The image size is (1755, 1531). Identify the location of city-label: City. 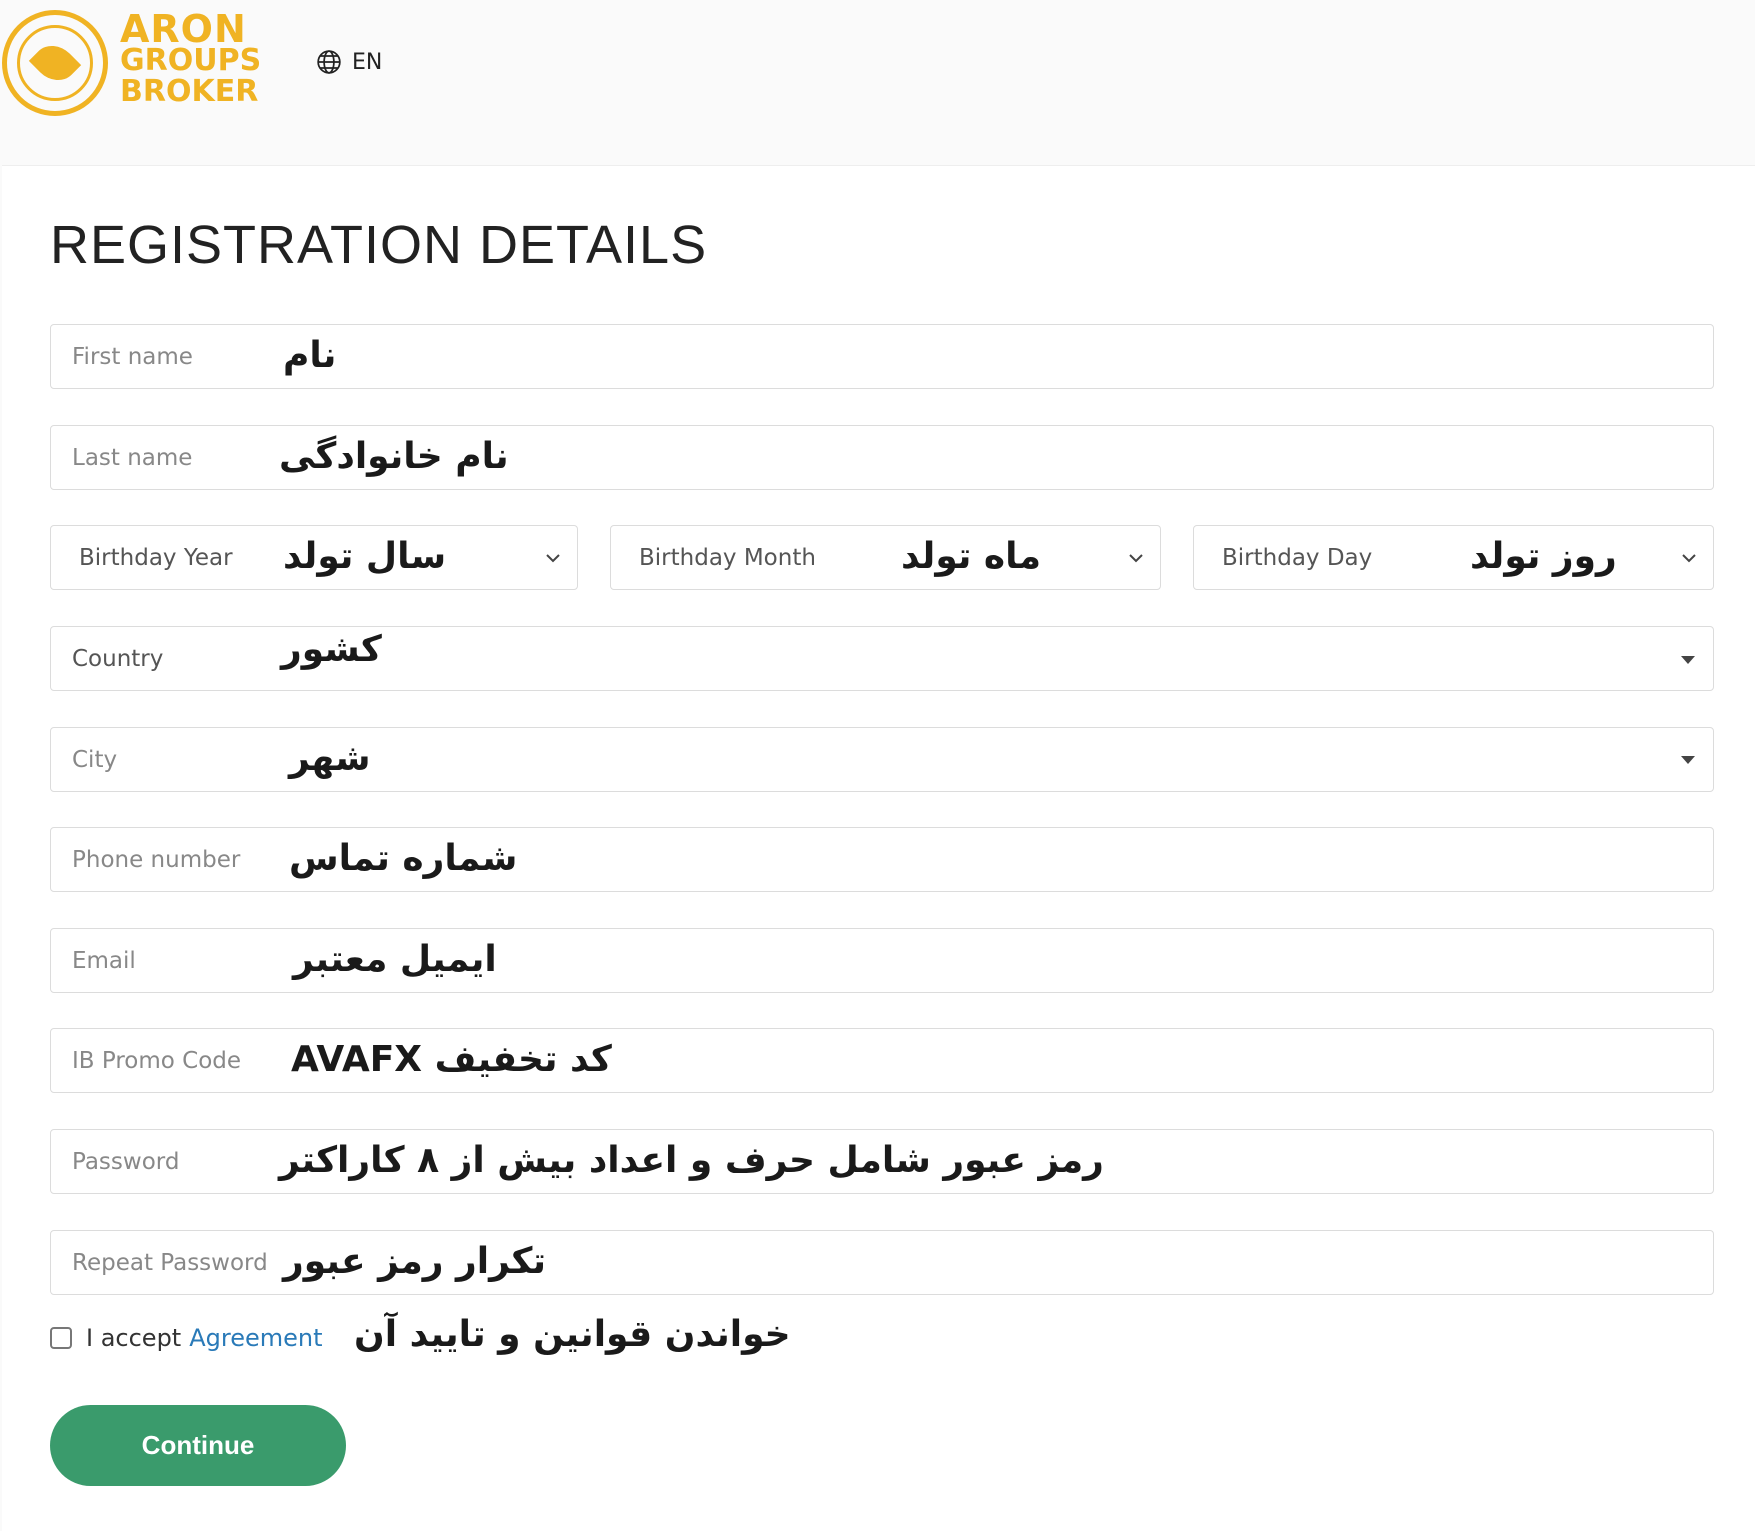
(95, 760).